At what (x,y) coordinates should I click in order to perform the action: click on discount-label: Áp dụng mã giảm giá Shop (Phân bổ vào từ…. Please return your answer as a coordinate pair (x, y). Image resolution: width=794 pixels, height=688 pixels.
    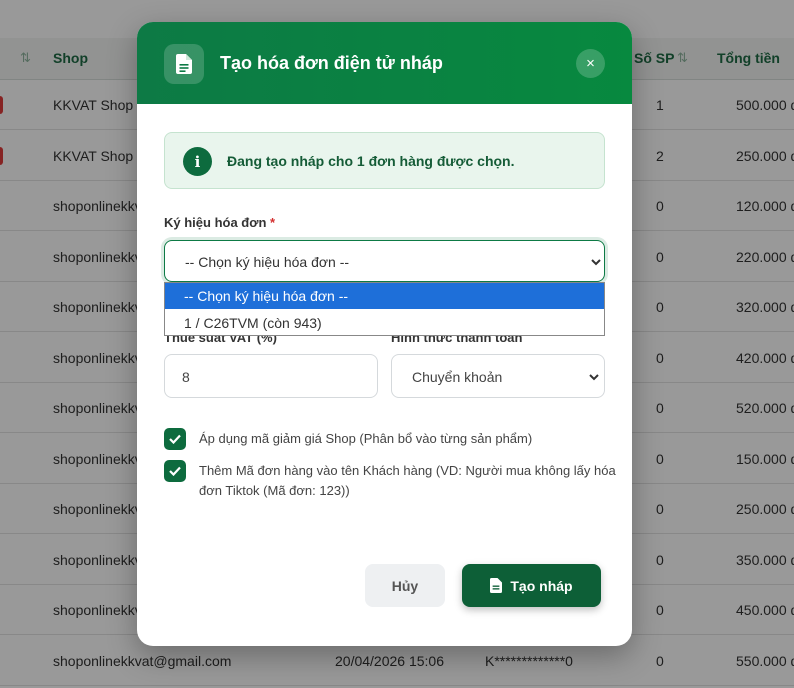
    Looking at the image, I should click on (366, 438).